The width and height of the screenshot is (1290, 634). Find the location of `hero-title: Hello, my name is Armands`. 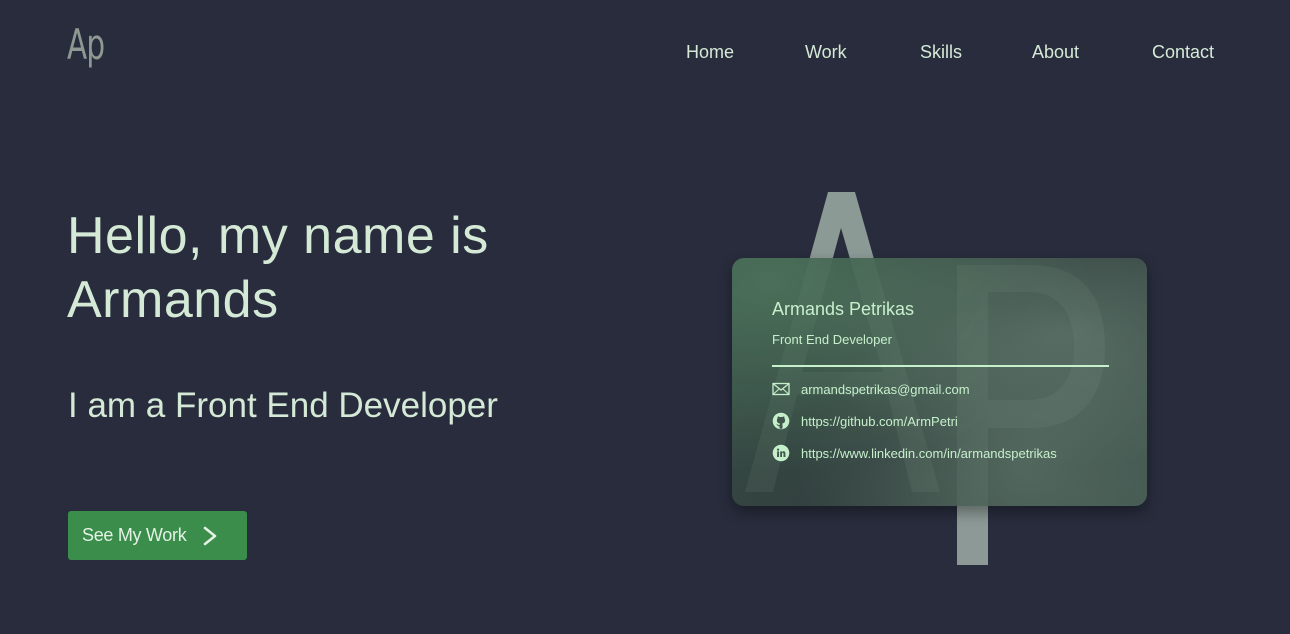

hero-title: Hello, my name is Armands is located at coordinates (278, 268).